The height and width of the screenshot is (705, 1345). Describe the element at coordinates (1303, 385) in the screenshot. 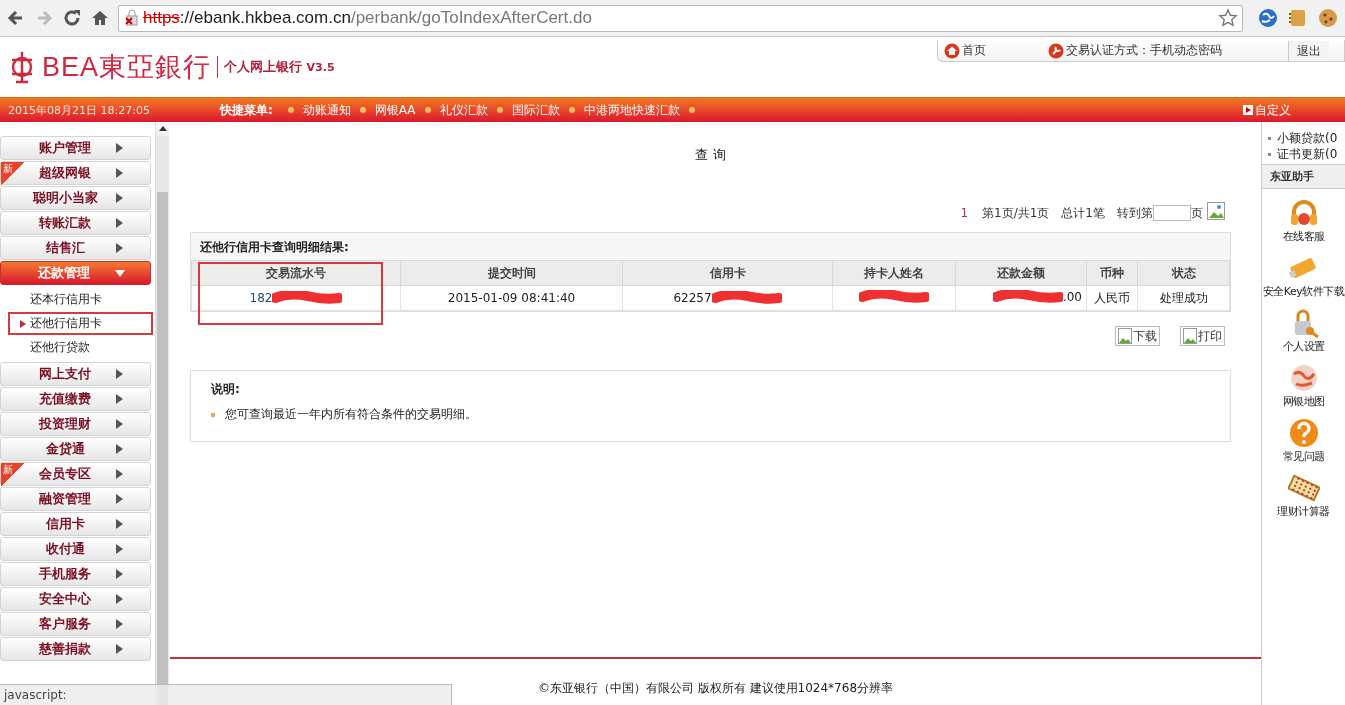

I see `assistant-tool: 网银地图` at that location.